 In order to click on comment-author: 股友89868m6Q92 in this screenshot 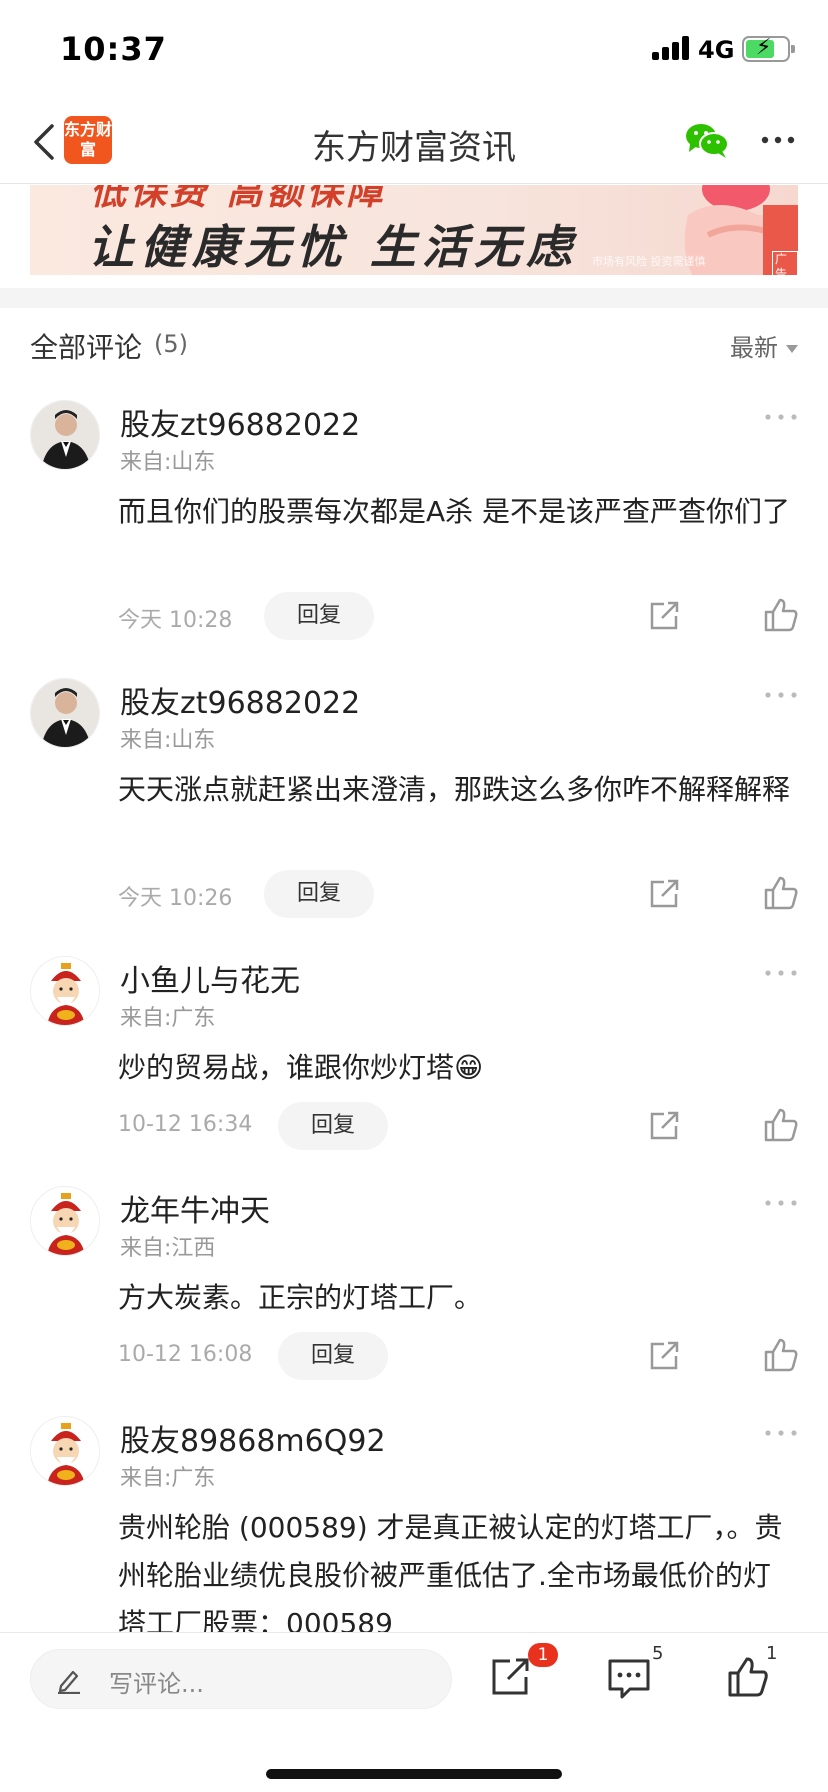, I will do `click(253, 1438)`.